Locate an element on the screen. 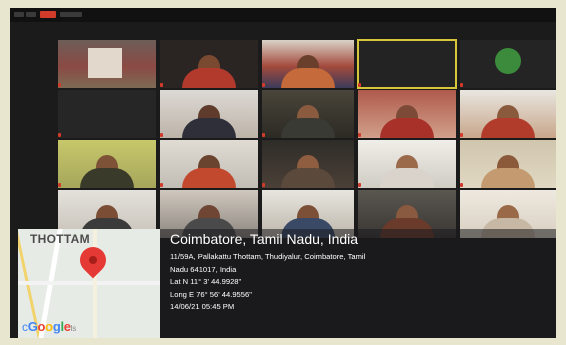 This screenshot has width=566, height=345. participant-avatar-tile is located at coordinates (508, 64).